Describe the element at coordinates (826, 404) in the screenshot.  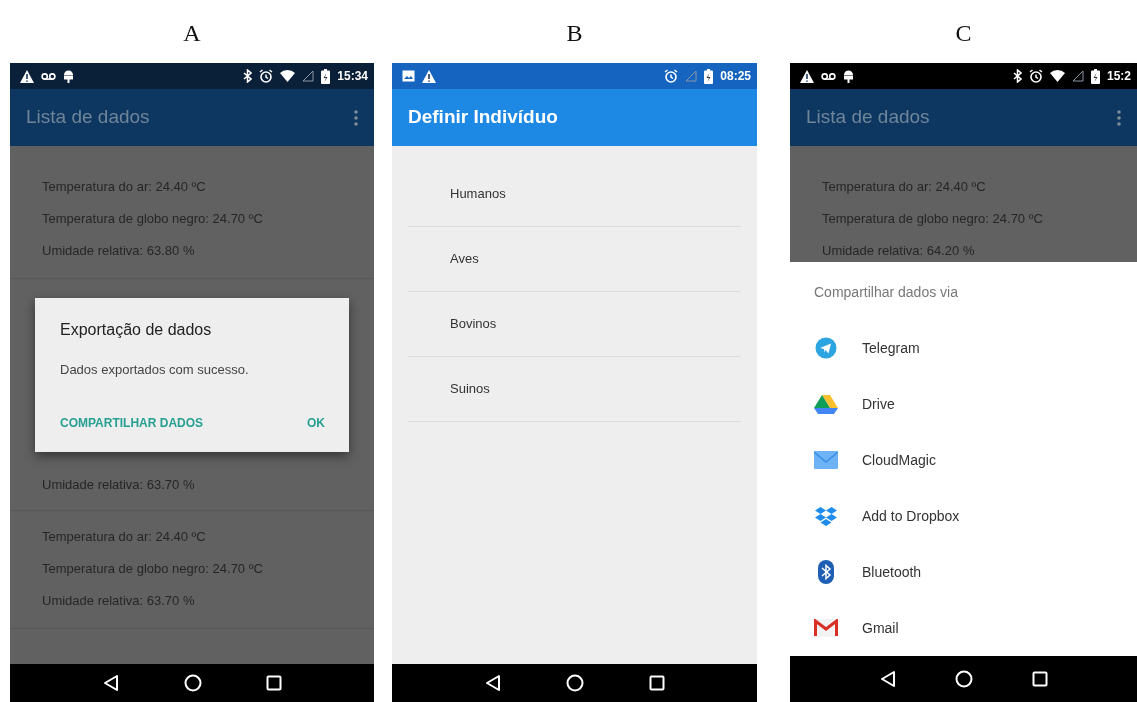
I see `triangle-logo-icon` at that location.